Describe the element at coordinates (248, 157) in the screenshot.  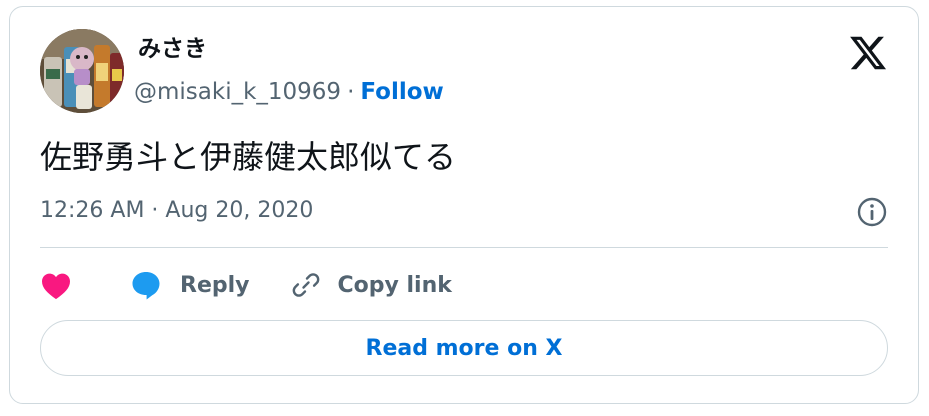
I see `tweet-text: 佐野勇斗と伊藤健太郎似てる` at that location.